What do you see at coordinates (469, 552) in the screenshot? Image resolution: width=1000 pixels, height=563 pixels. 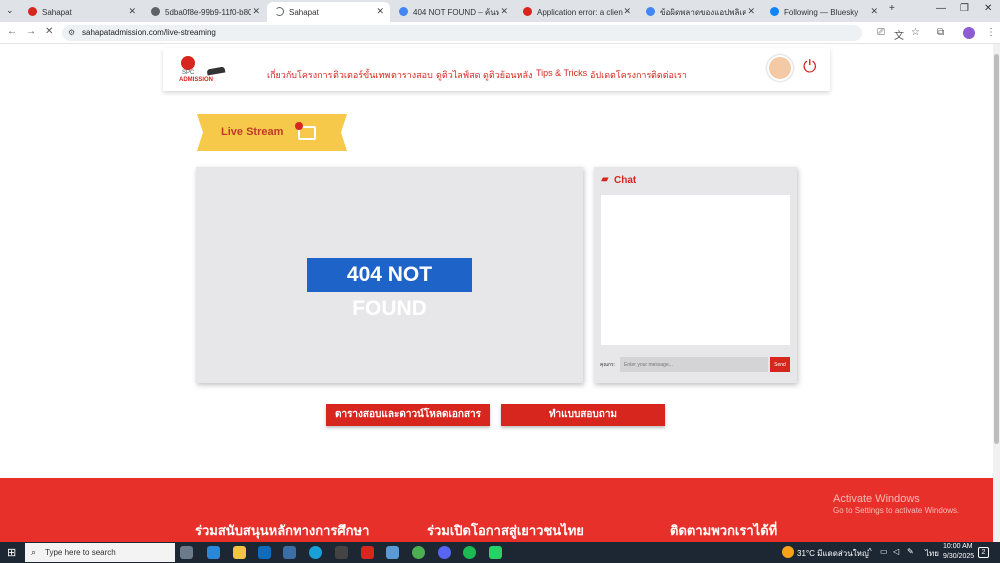 I see `spotify-icon` at bounding box center [469, 552].